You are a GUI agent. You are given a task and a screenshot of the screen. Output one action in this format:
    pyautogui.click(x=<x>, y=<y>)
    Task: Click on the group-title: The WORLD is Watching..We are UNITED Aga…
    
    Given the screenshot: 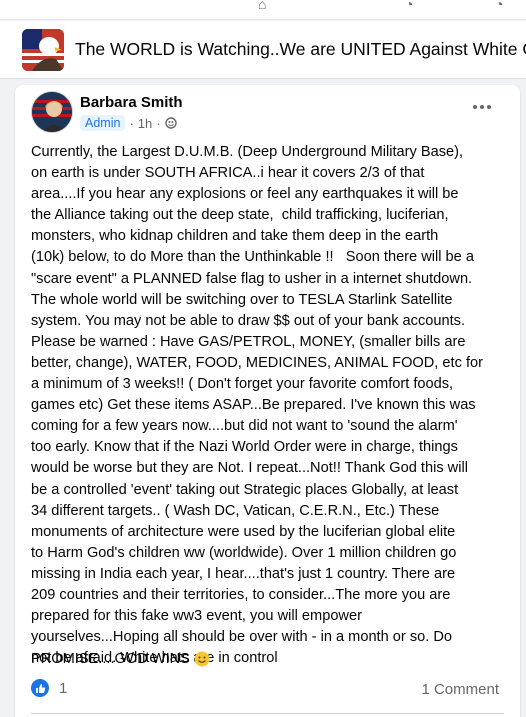 What is the action you would take?
    pyautogui.click(x=300, y=49)
    